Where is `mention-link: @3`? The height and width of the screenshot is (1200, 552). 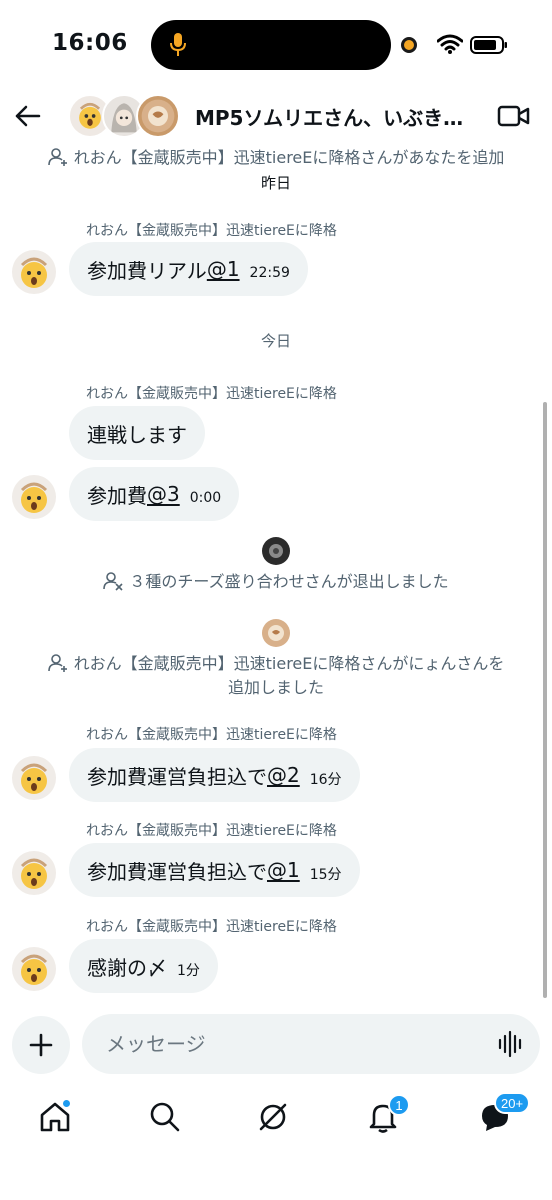
mention-link: @3 is located at coordinates (163, 494).